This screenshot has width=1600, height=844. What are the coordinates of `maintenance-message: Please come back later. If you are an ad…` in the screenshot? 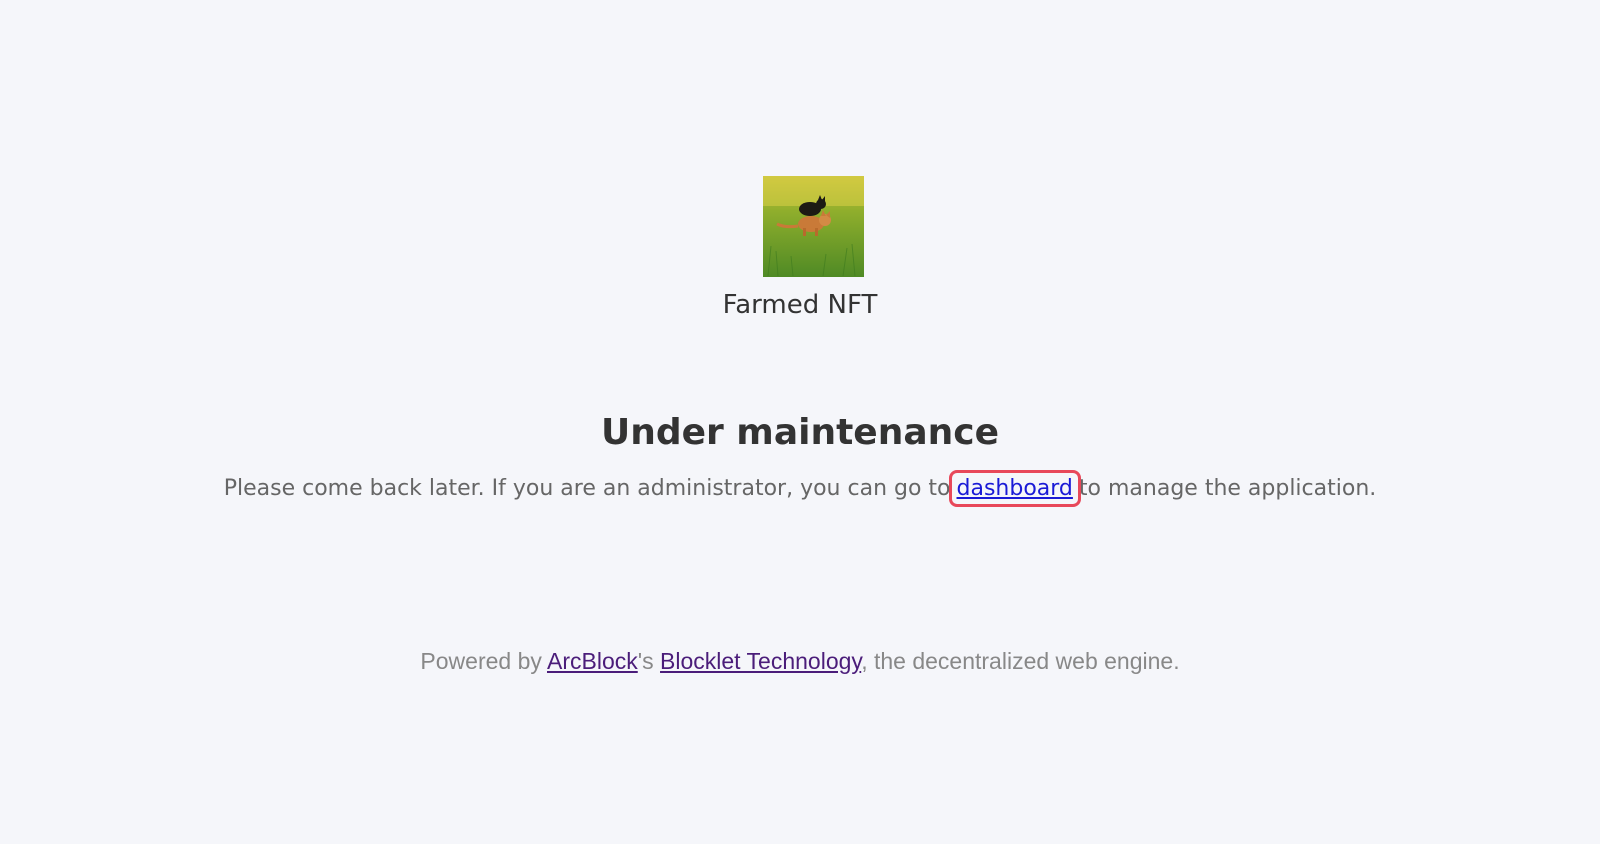 It's located at (800, 488).